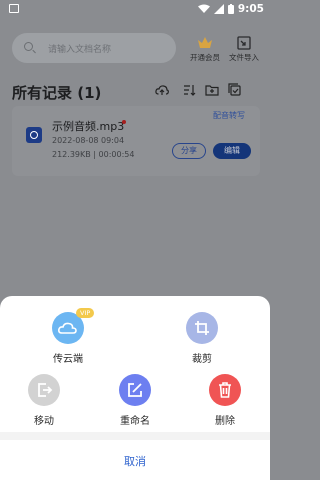 This screenshot has height=480, width=320. What do you see at coordinates (88, 140) in the screenshot?
I see `file-date: 2022-08-08 09:04` at bounding box center [88, 140].